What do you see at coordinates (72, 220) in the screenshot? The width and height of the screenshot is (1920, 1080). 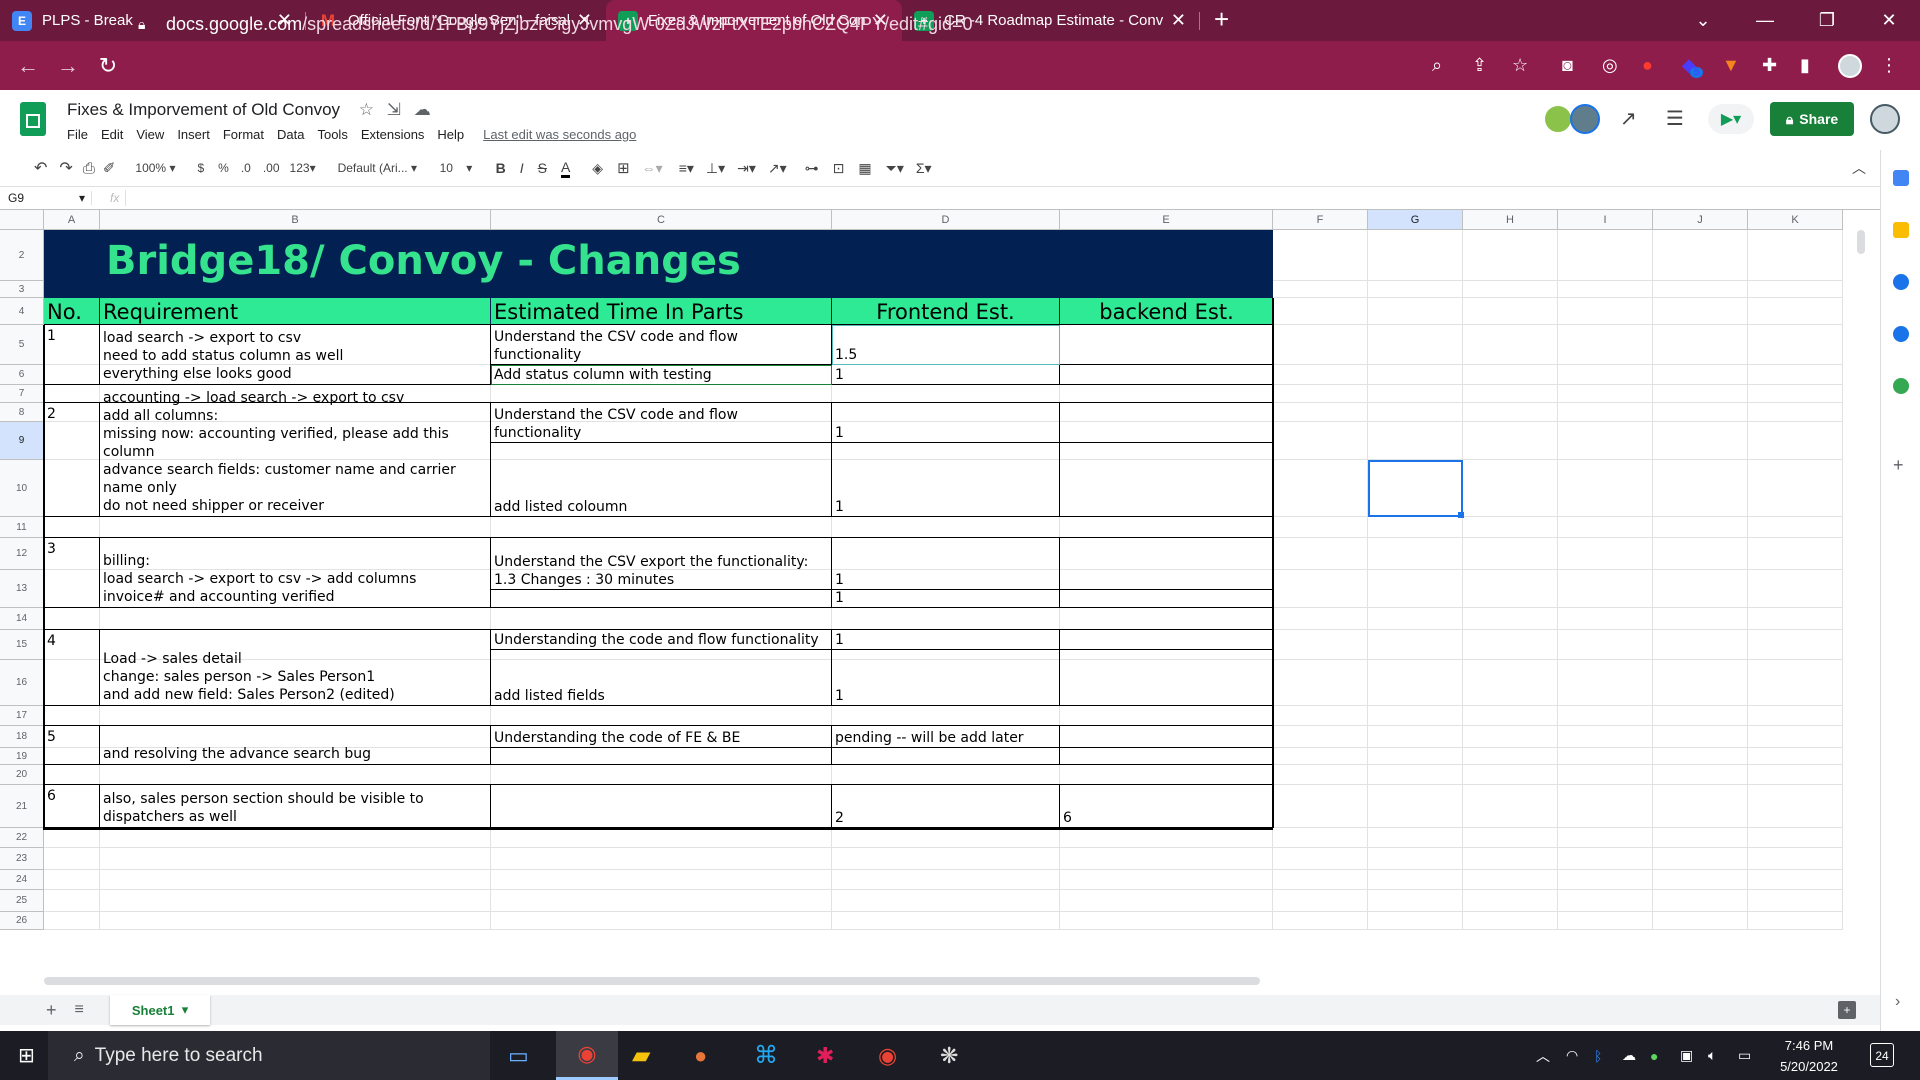 I see `column-header-a: A` at bounding box center [72, 220].